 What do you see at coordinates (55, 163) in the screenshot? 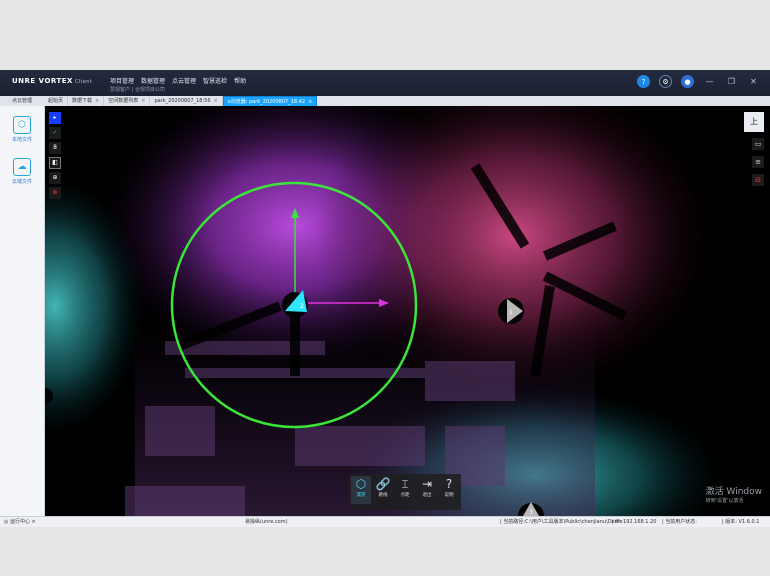
I see `layer-icon: ◧` at bounding box center [55, 163].